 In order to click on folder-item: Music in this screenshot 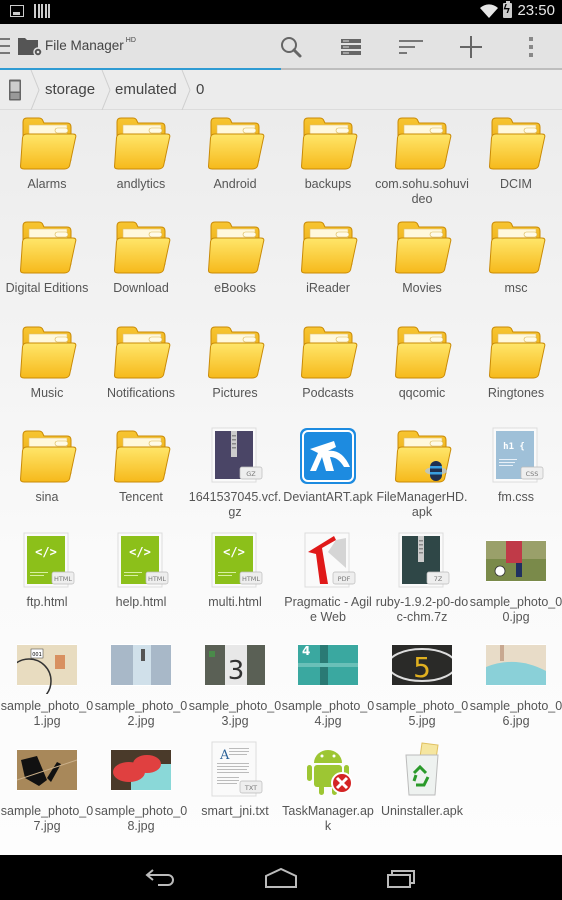, I will do `click(47, 371)`.